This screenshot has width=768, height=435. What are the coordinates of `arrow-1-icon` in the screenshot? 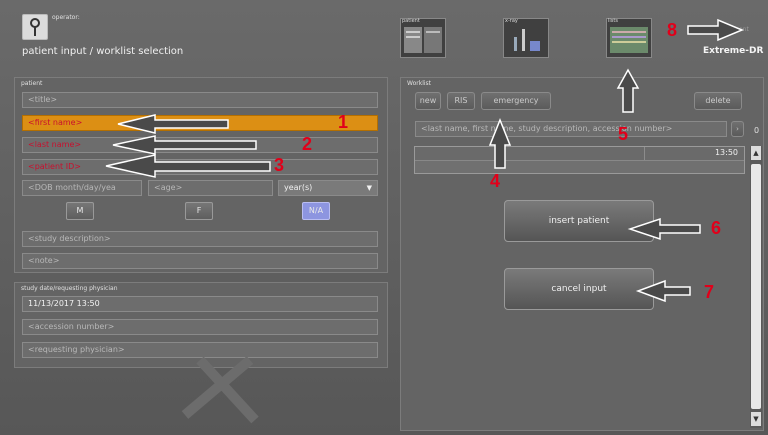 It's located at (173, 124).